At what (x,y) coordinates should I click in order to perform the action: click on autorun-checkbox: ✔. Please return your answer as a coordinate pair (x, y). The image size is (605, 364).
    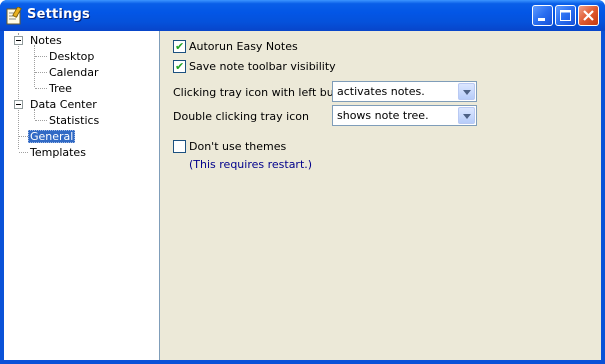
    Looking at the image, I should click on (179, 46).